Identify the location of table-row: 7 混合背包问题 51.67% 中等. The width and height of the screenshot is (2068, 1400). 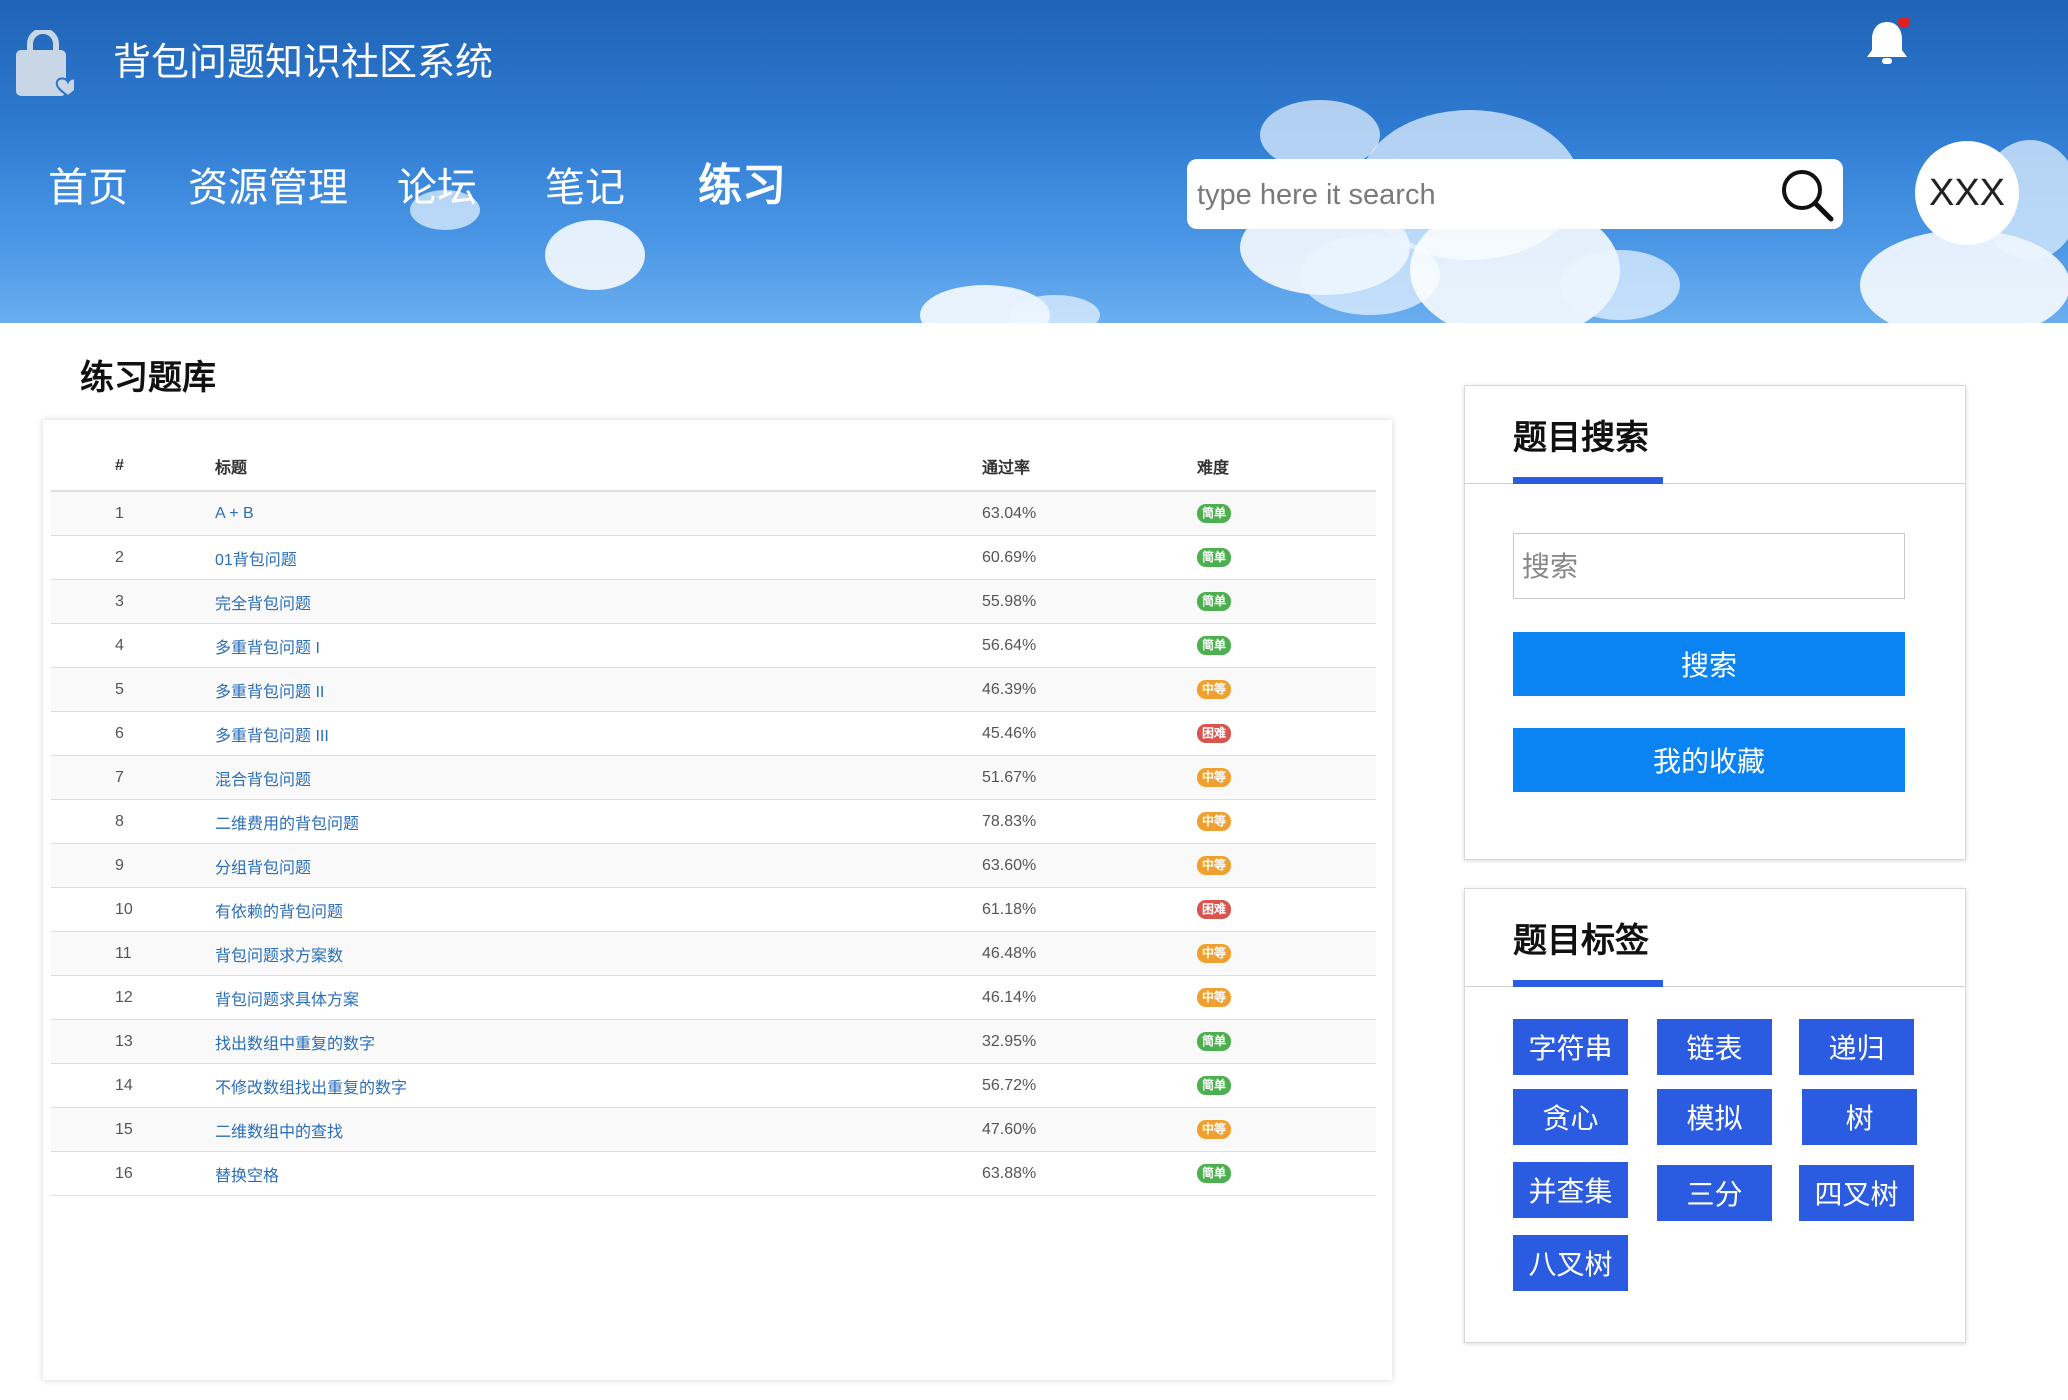
(713, 777).